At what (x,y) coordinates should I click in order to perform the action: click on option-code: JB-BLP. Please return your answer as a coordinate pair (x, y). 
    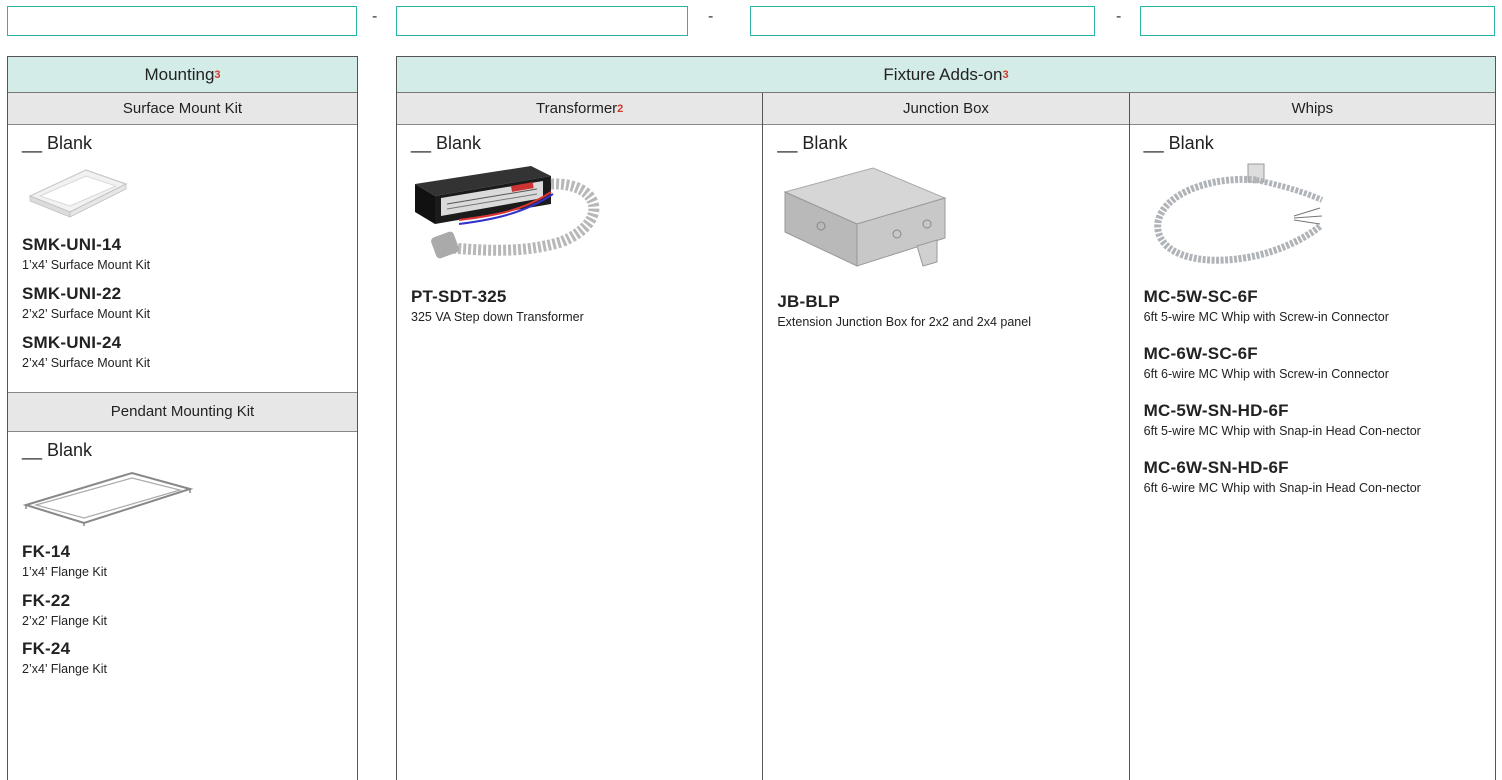
    Looking at the image, I should click on (808, 301).